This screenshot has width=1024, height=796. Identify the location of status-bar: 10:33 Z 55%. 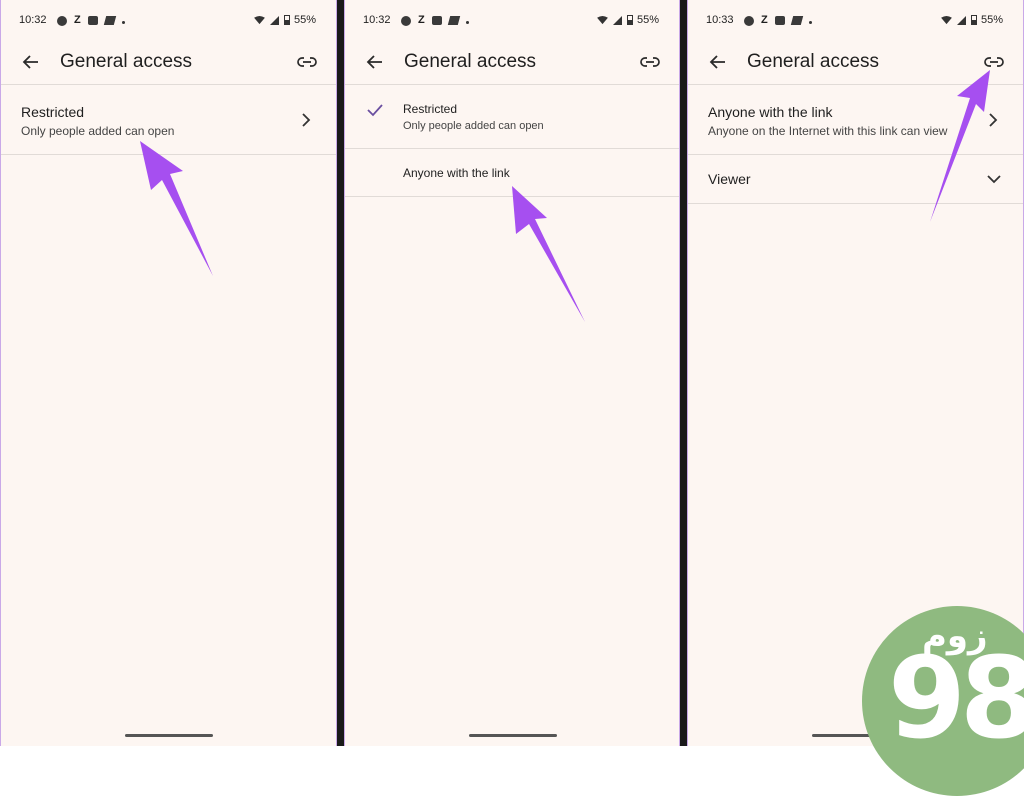
(855, 21).